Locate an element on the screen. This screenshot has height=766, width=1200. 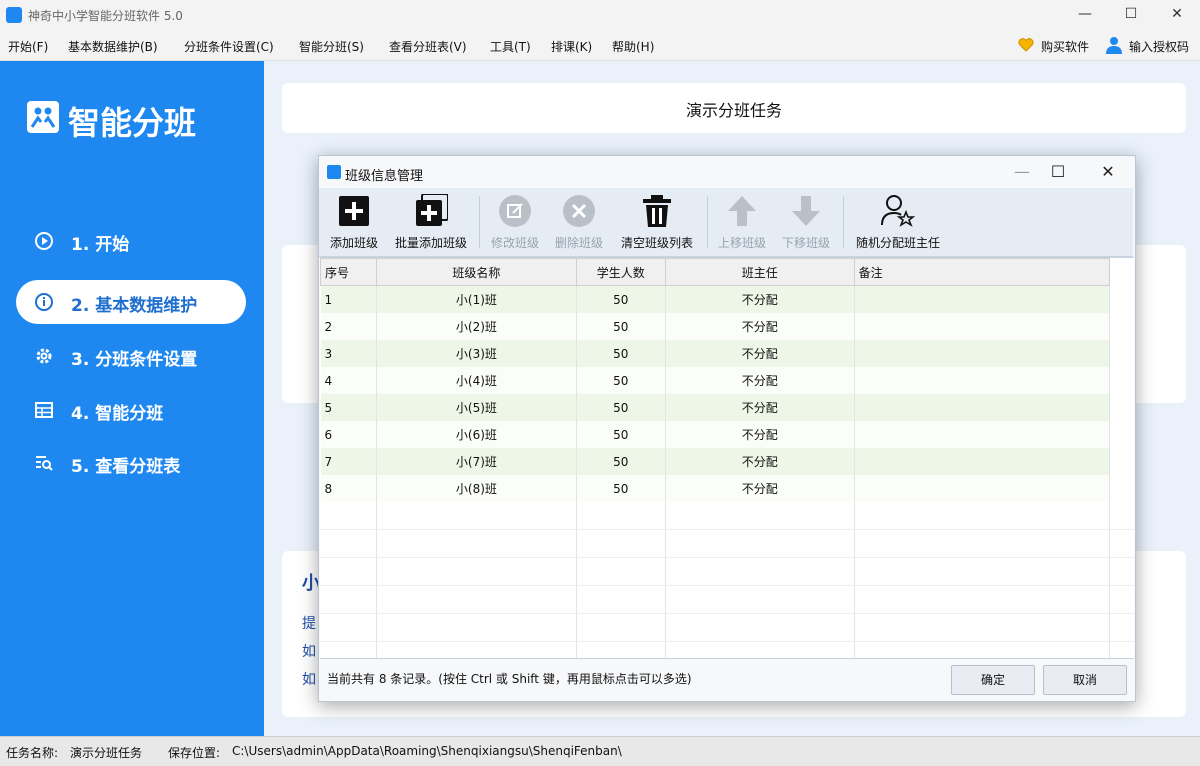
minimize-button: — is located at coordinates (1085, 15).